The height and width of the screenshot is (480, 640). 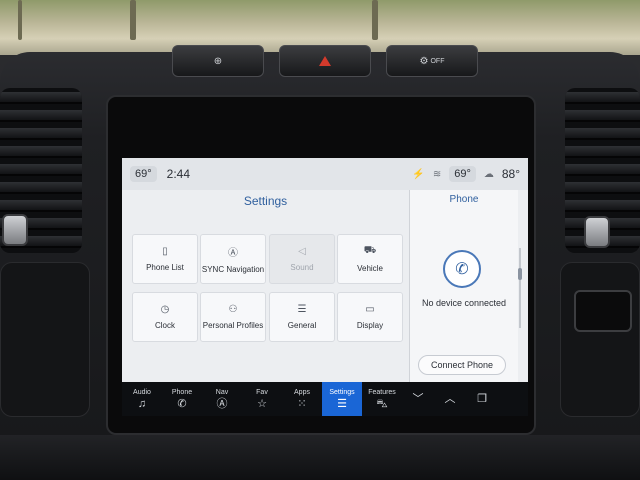 I want to click on nav-navigation: Nav Ⓐ, so click(x=222, y=399).